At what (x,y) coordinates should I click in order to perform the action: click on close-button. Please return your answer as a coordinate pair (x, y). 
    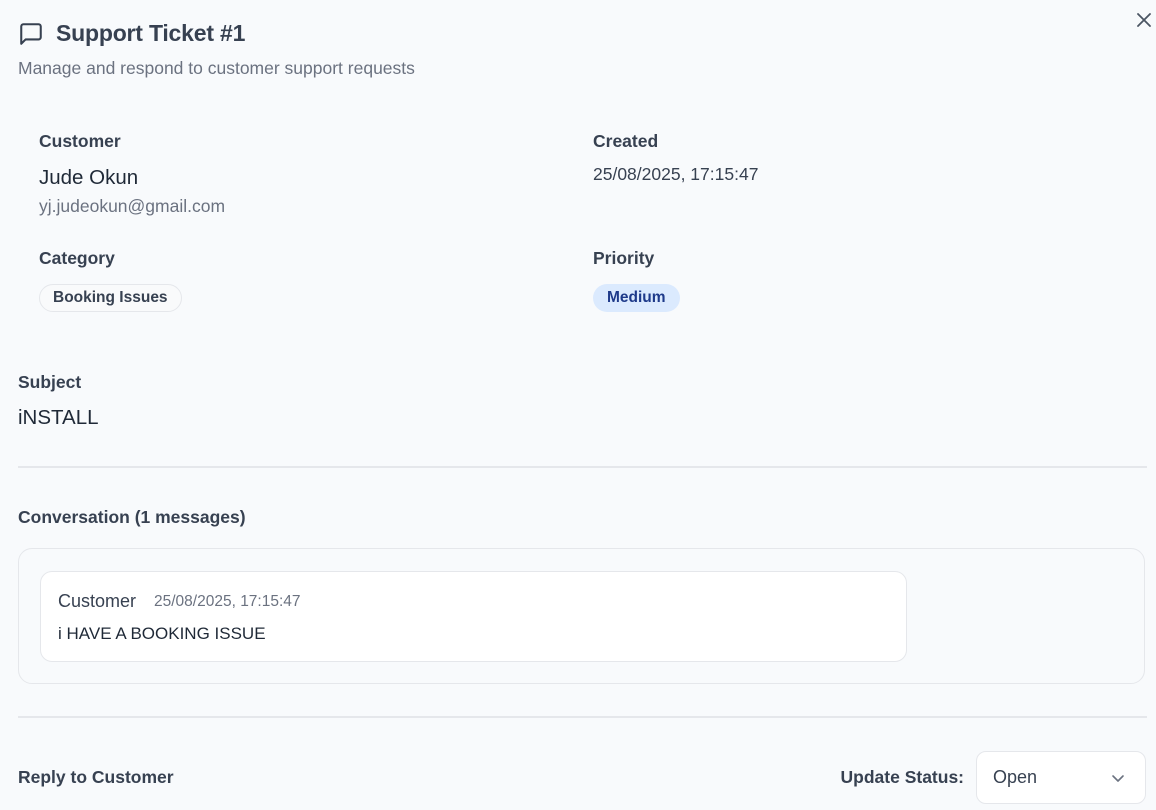
    Looking at the image, I should click on (1144, 20).